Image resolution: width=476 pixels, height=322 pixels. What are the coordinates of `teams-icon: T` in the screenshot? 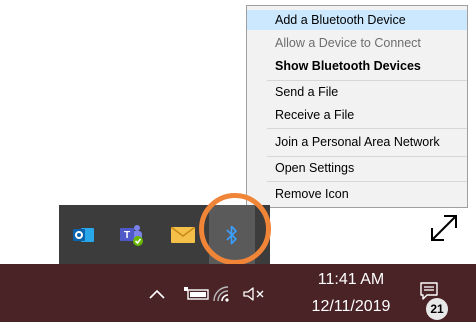 It's located at (131, 235).